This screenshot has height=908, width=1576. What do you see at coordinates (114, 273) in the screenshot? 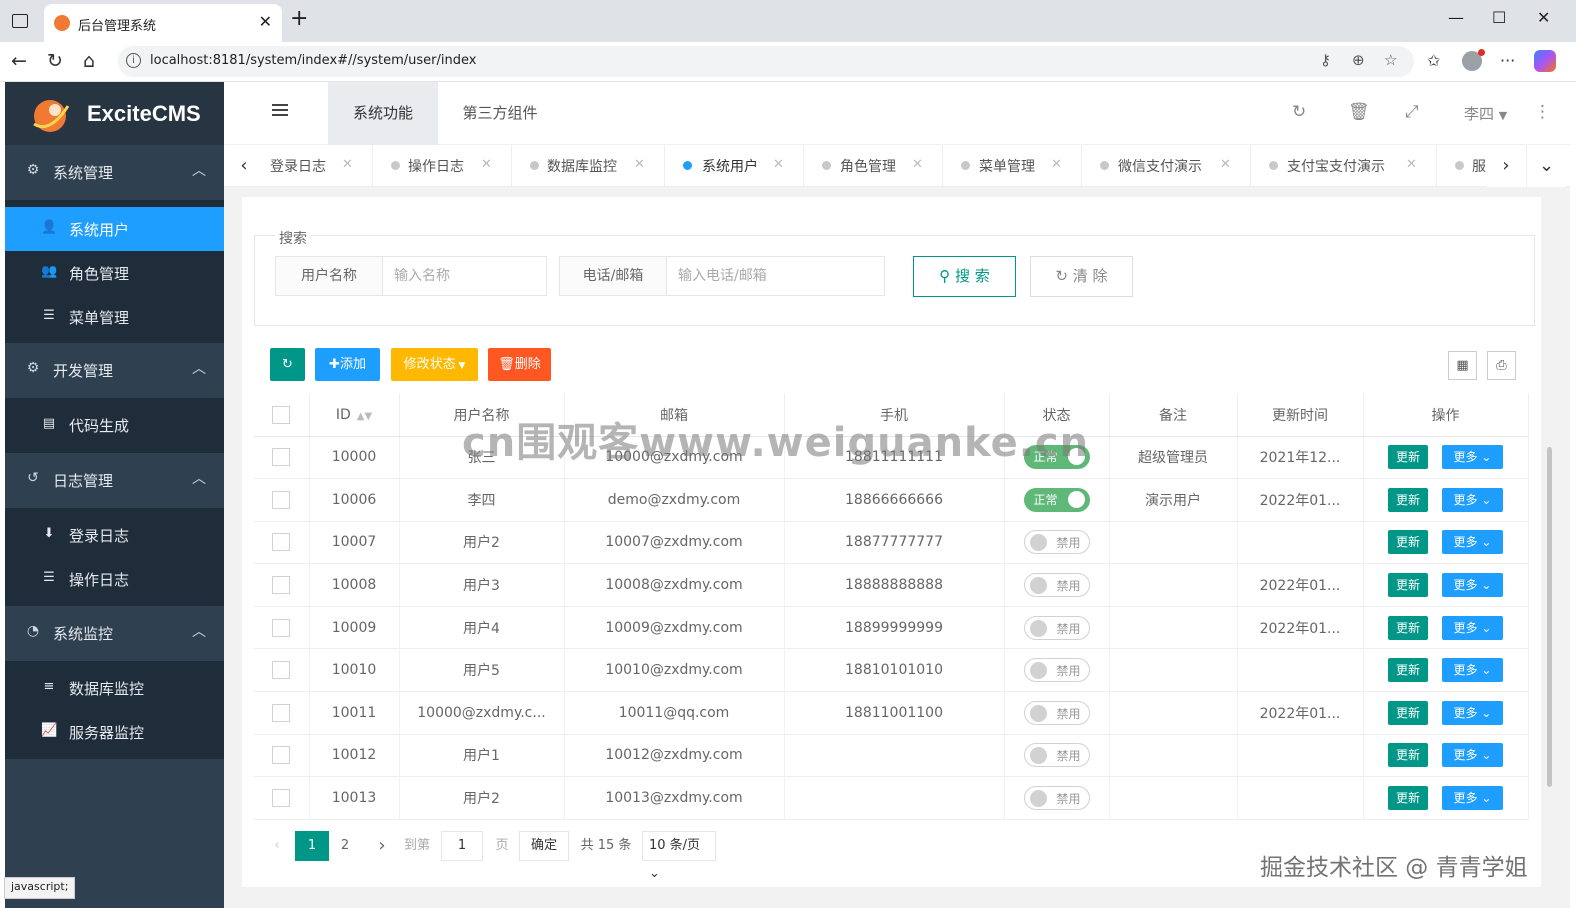
I see `sidebar-item-role: 👥 角色管理` at bounding box center [114, 273].